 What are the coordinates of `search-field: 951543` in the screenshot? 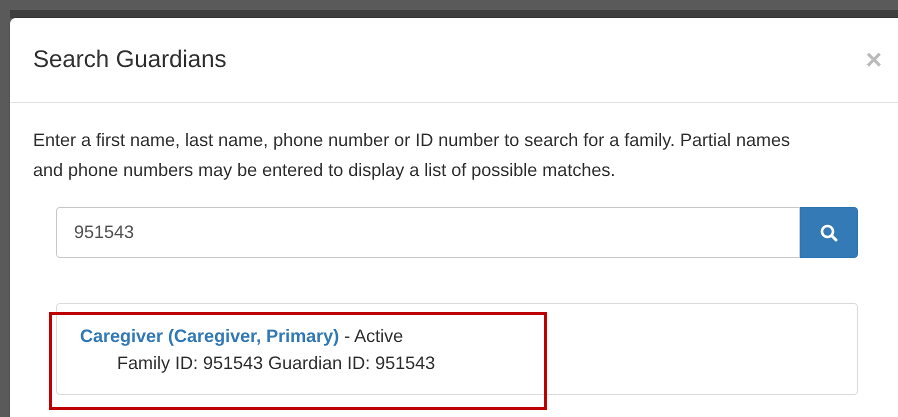 It's located at (428, 232).